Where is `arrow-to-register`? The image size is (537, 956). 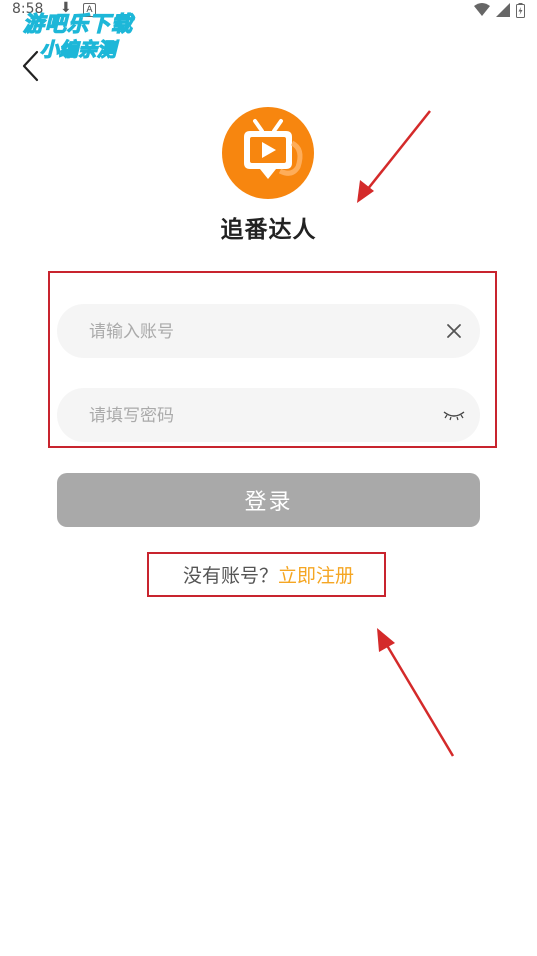 arrow-to-register is located at coordinates (416, 692).